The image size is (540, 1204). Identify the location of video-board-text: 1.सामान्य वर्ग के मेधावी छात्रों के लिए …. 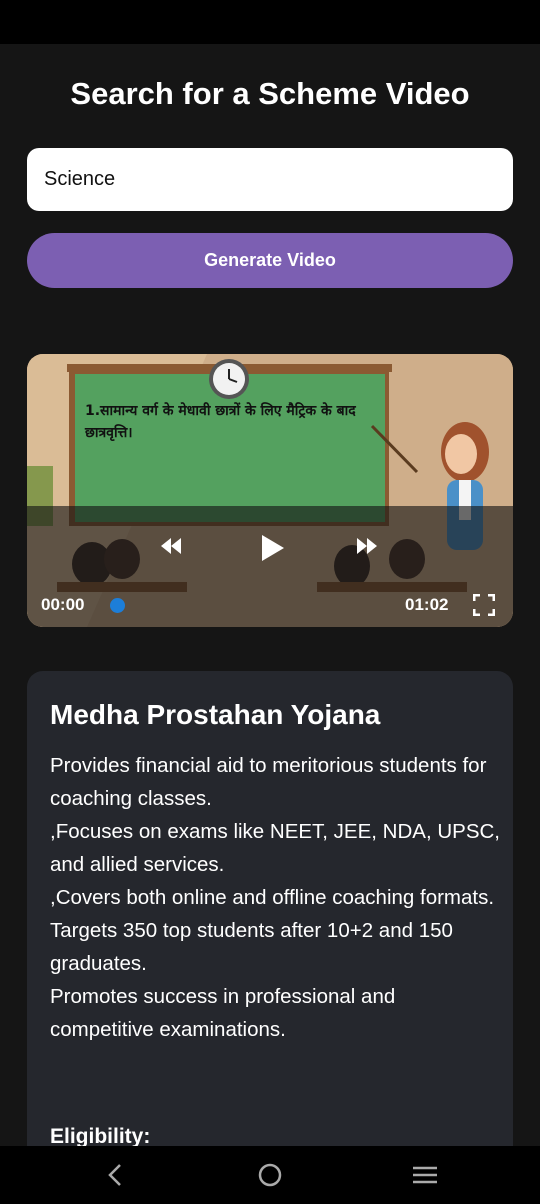
(220, 422).